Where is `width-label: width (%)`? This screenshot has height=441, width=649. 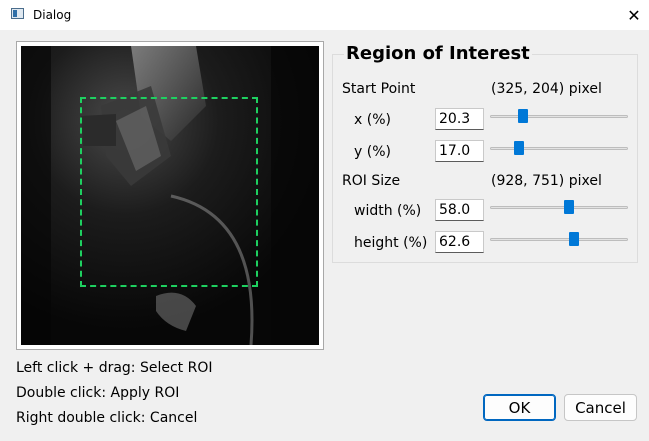 width-label: width (%) is located at coordinates (388, 211).